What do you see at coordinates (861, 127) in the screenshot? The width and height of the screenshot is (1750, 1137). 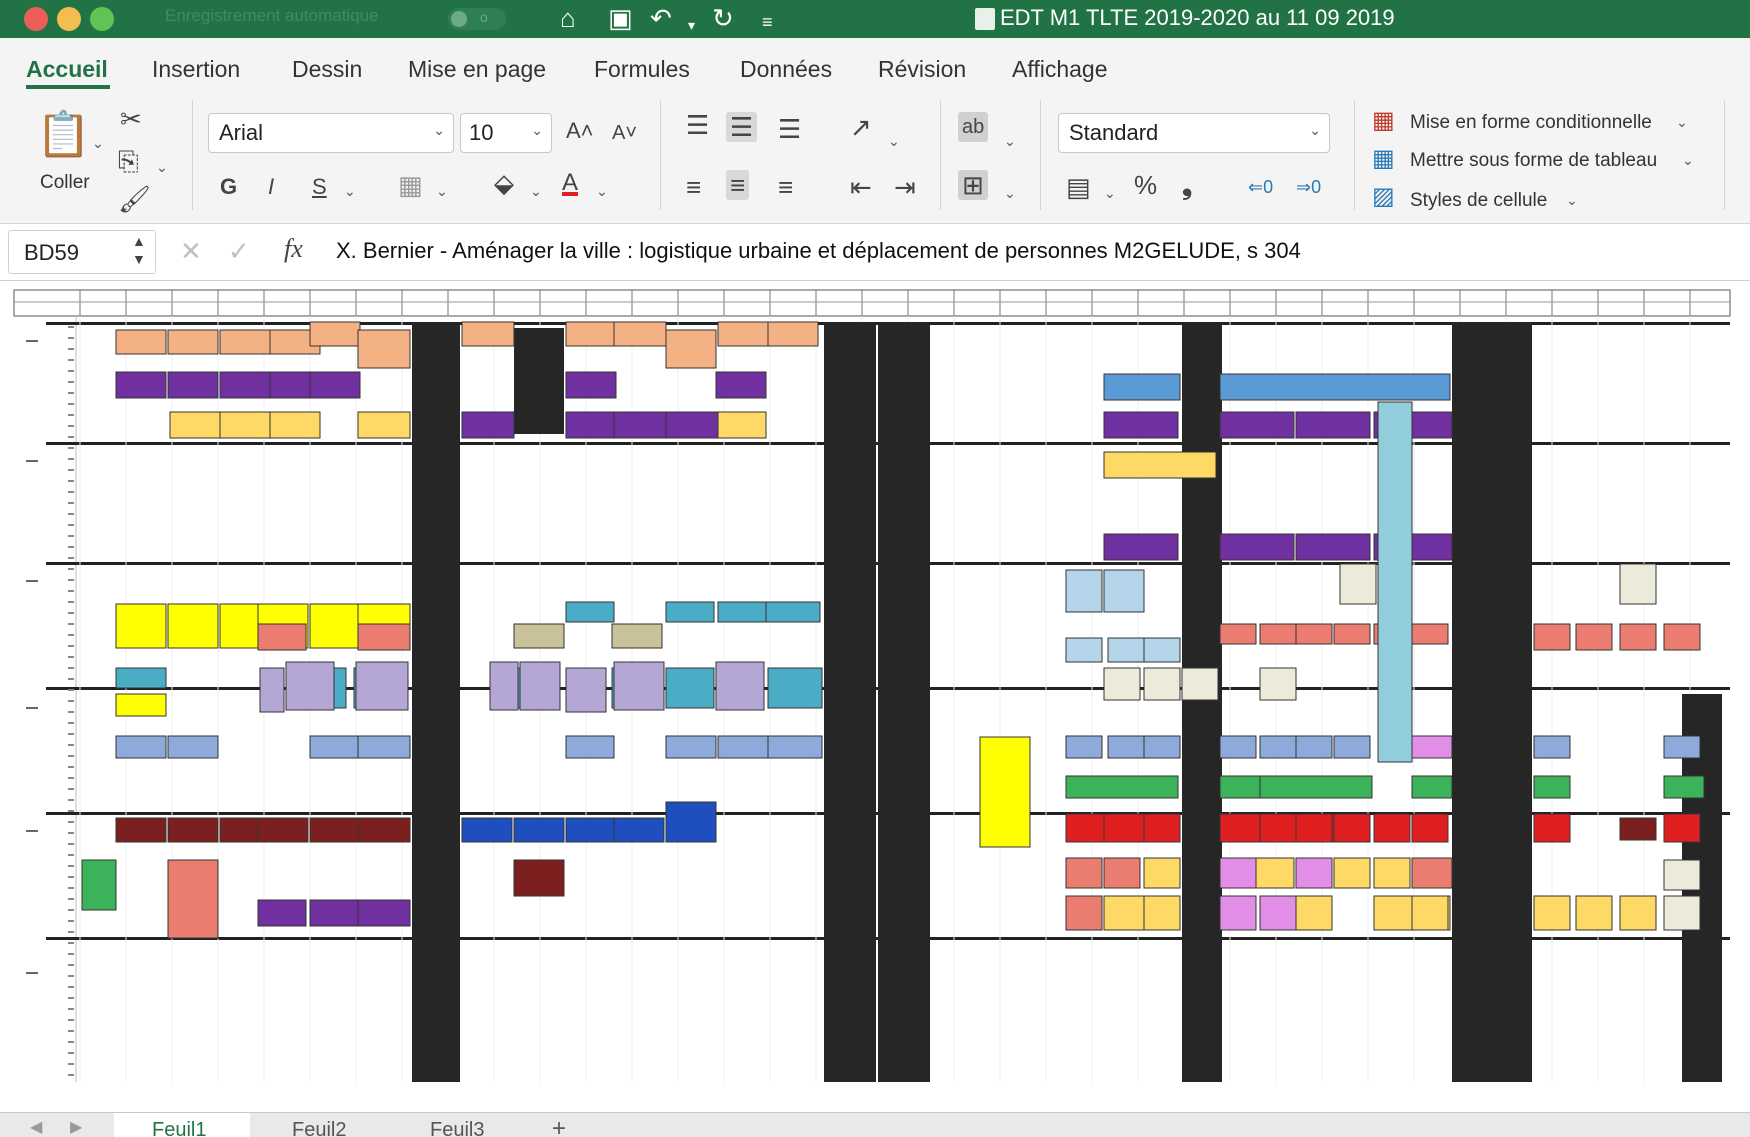 I see `orientation-icon: ↗` at bounding box center [861, 127].